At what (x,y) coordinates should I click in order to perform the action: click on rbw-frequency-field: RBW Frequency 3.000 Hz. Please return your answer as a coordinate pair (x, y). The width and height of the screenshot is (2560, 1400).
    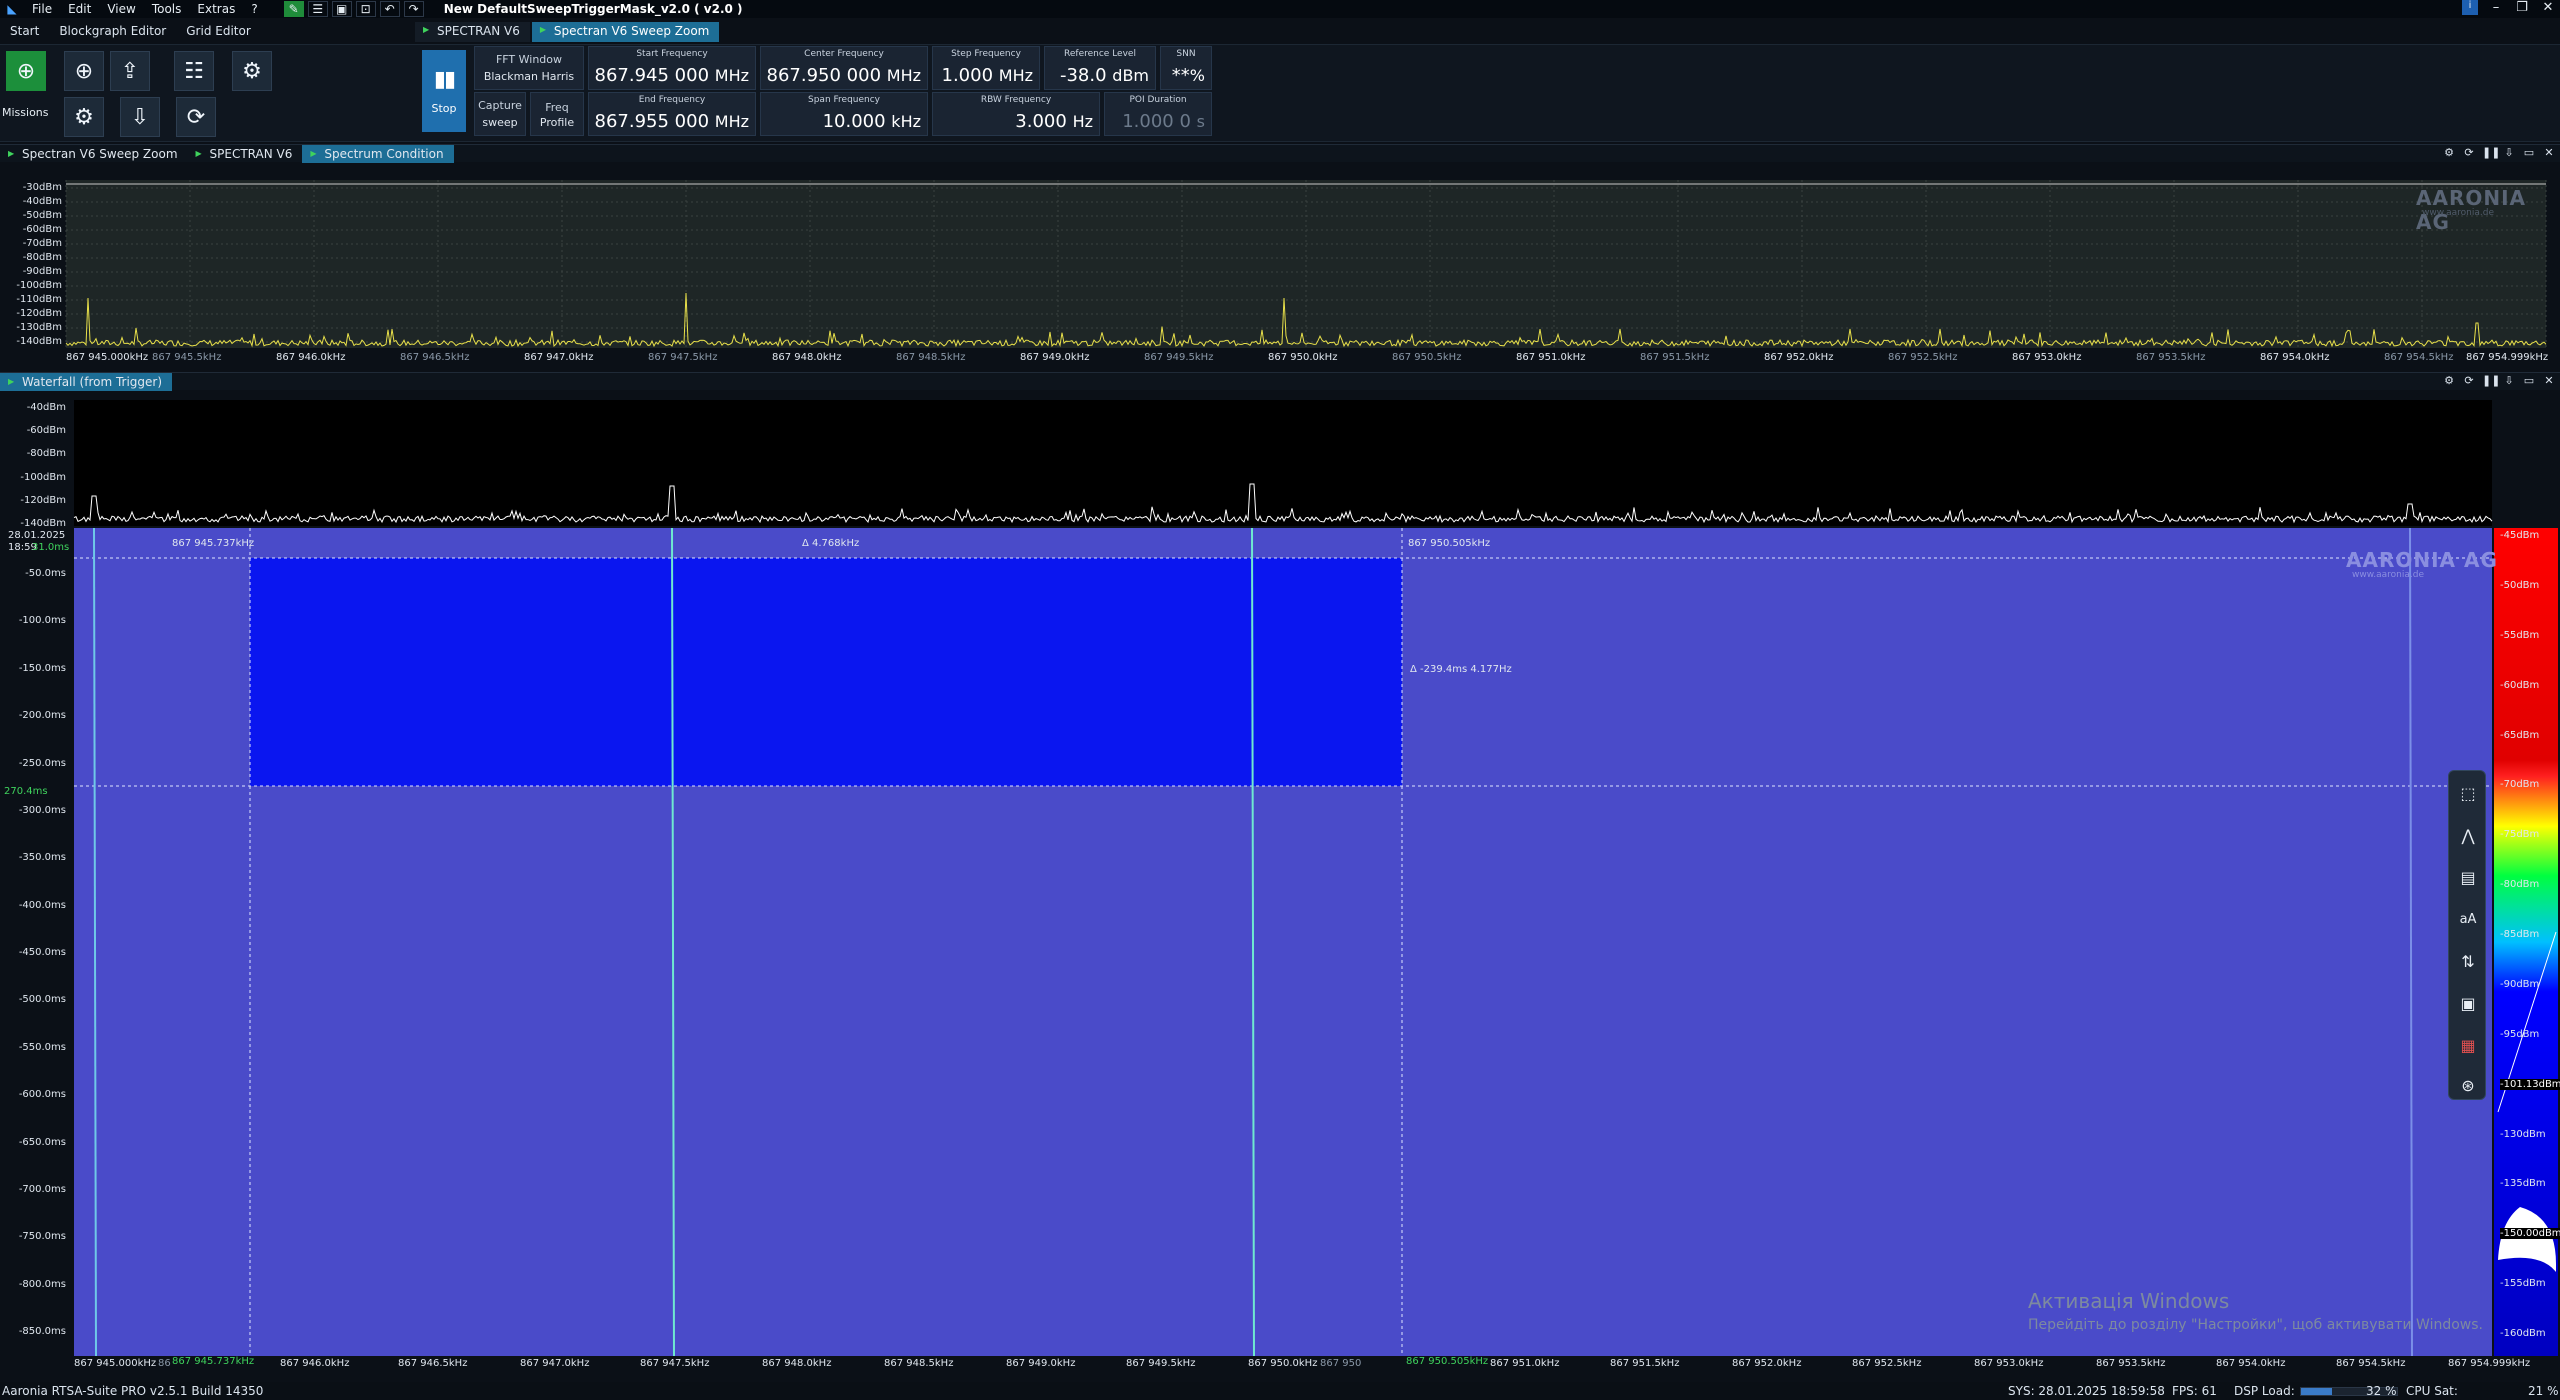
    Looking at the image, I should click on (1016, 114).